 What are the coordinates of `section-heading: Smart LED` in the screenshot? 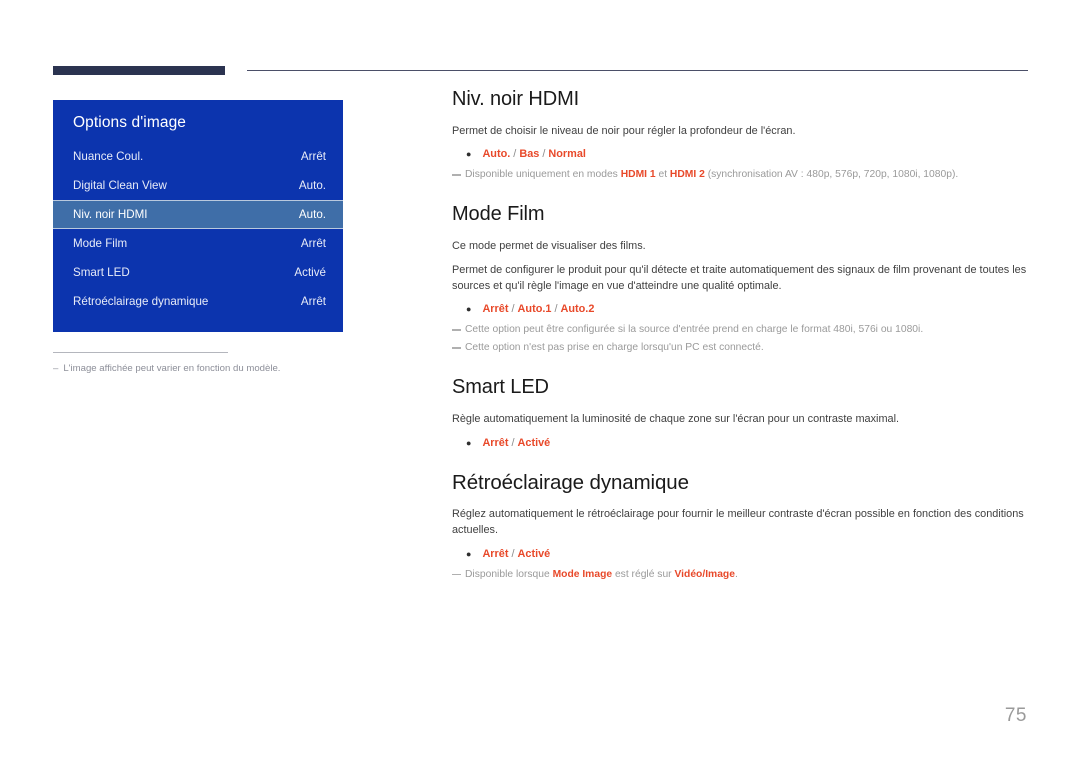 It's located at (500, 387).